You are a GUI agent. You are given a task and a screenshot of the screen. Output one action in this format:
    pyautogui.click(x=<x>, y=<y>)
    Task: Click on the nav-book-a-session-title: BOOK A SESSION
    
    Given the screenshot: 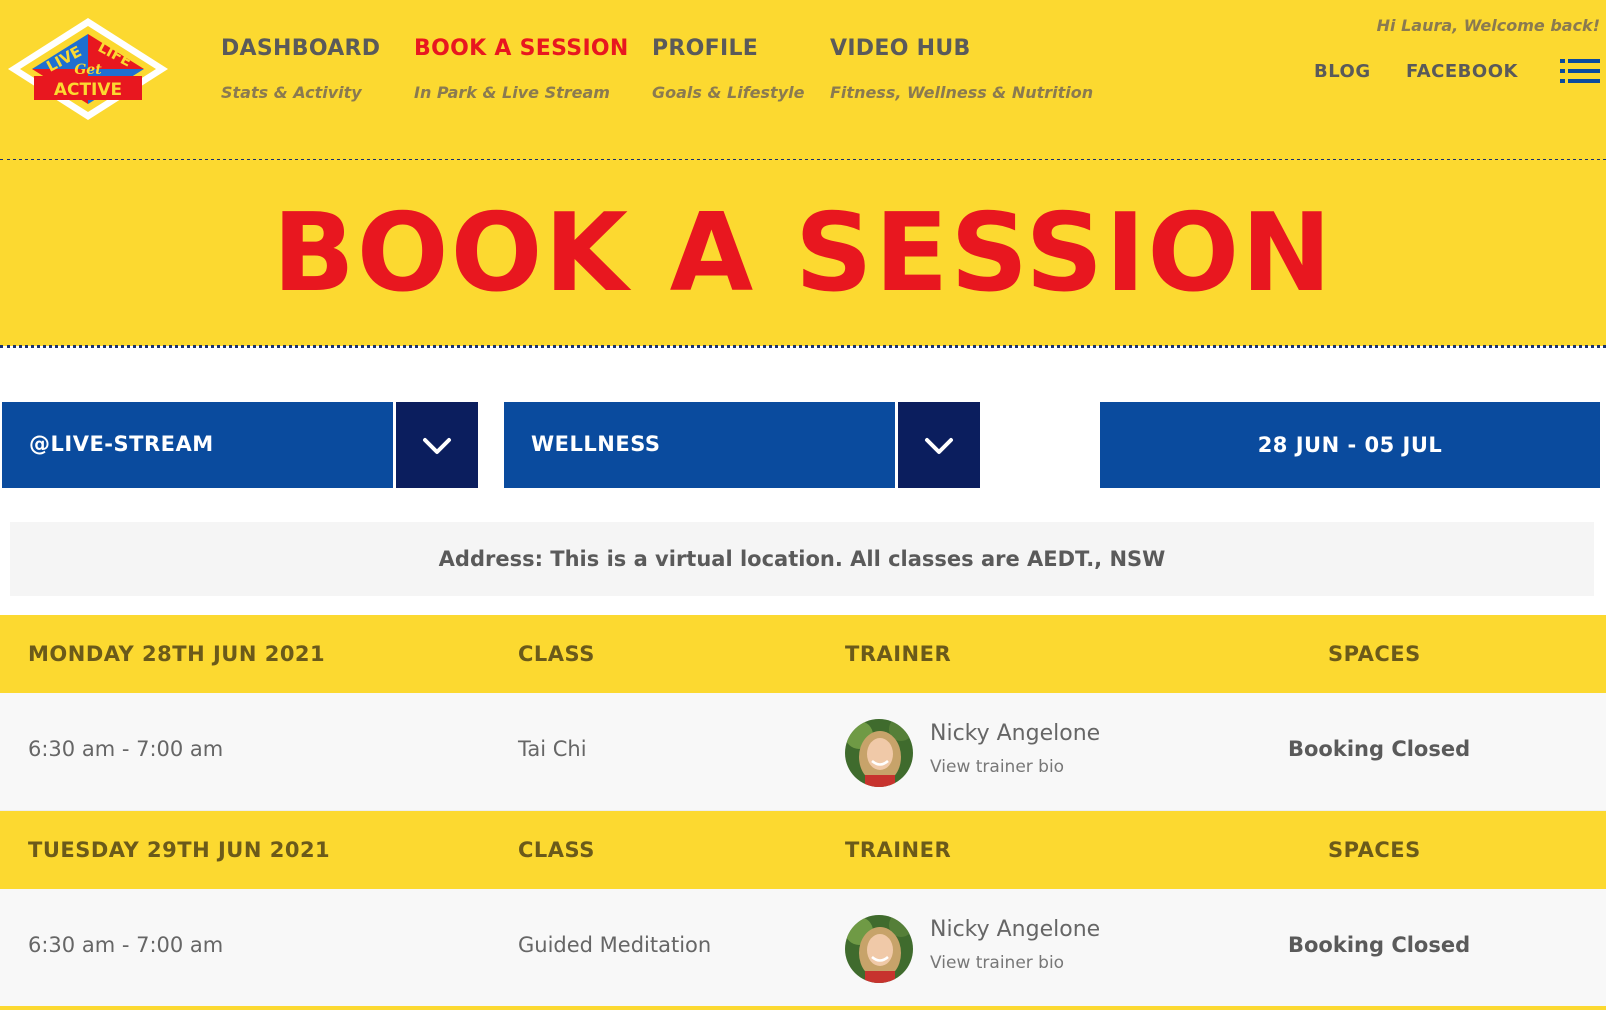 What is the action you would take?
    pyautogui.click(x=521, y=48)
    